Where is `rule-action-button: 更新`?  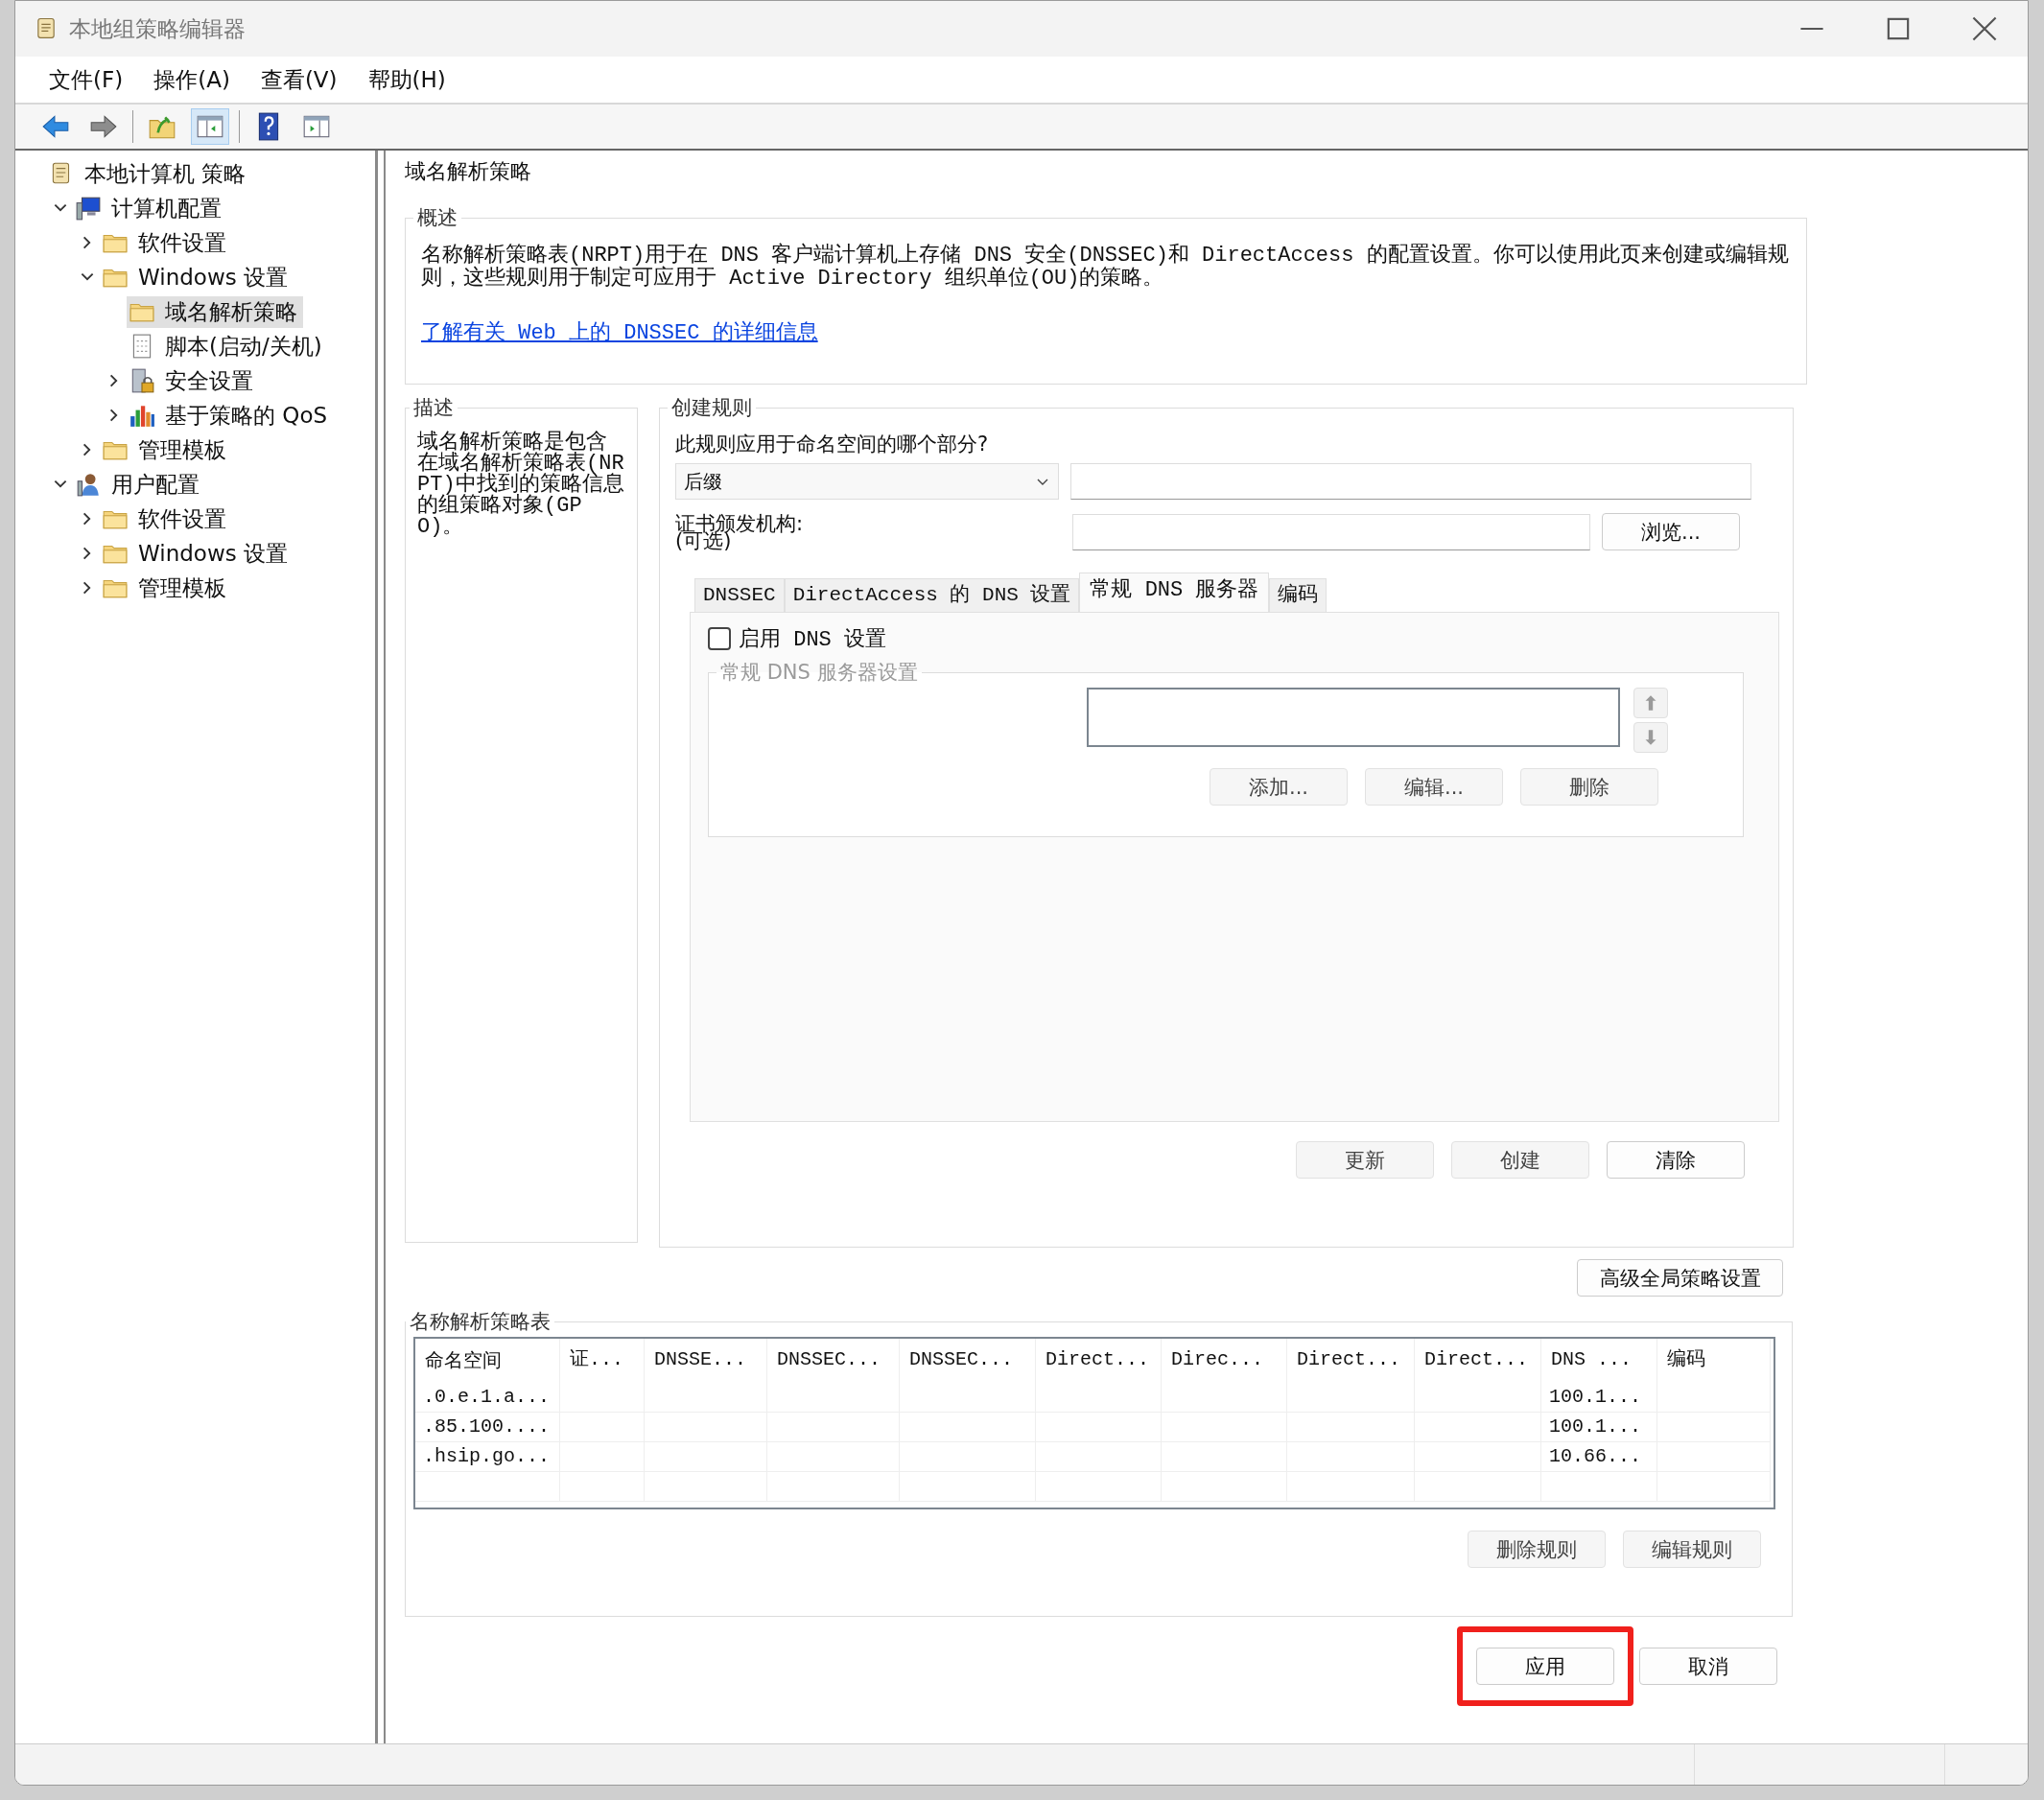
rule-action-button: 更新 is located at coordinates (1365, 1160).